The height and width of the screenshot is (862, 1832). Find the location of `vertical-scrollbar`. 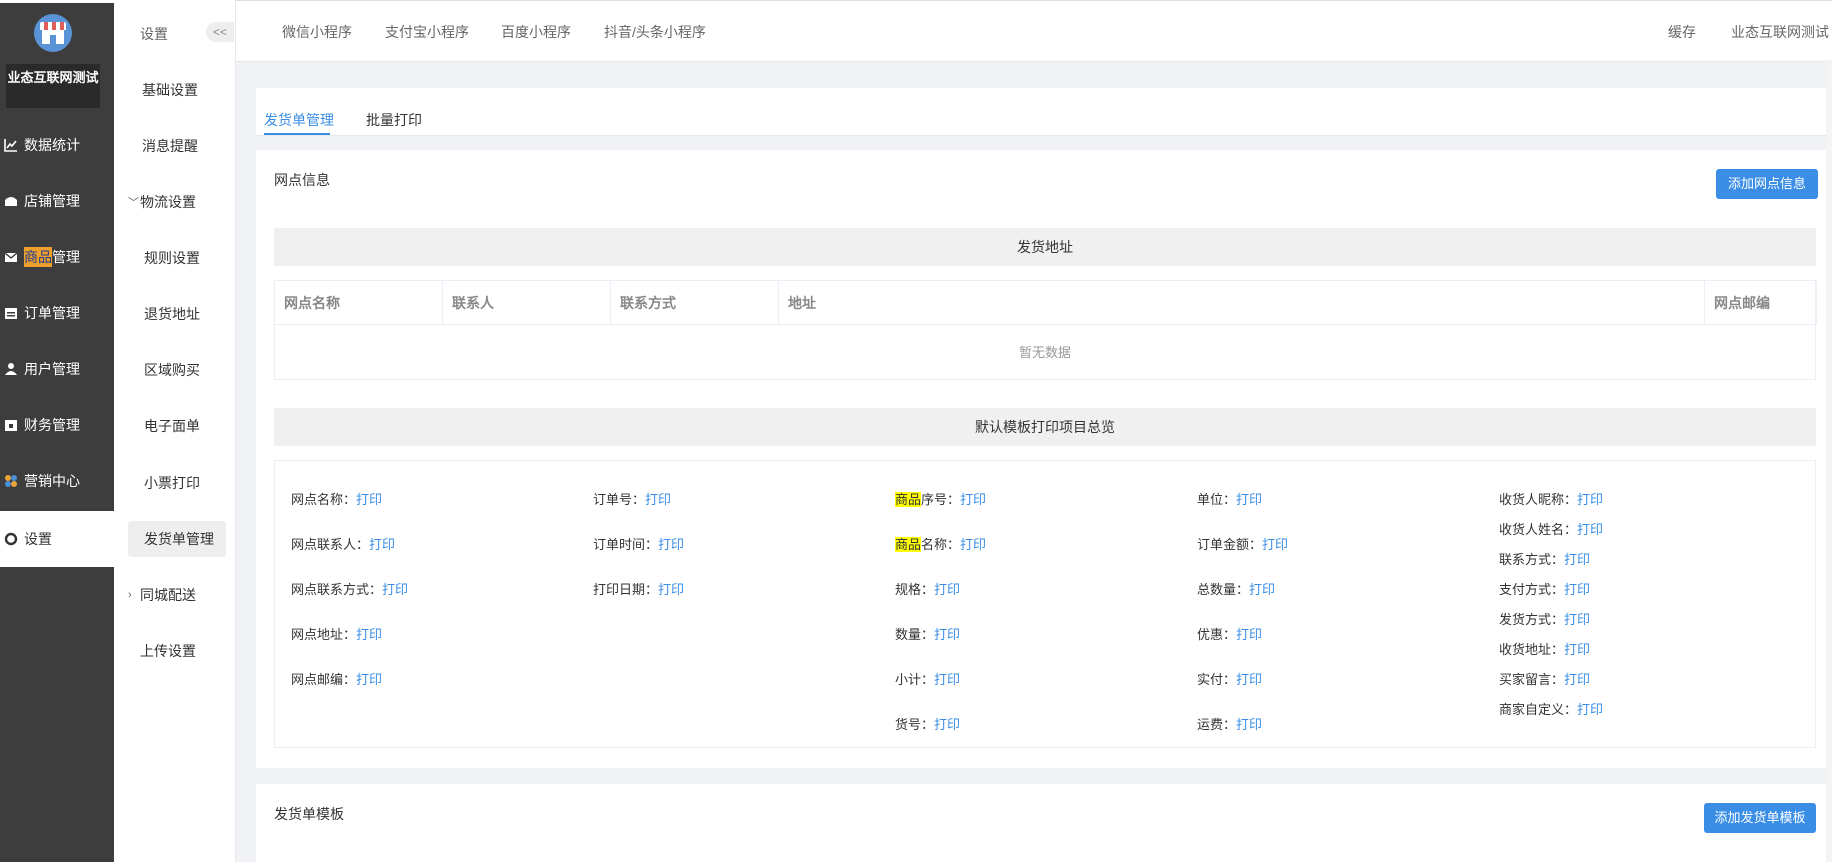

vertical-scrollbar is located at coordinates (1829, 461).